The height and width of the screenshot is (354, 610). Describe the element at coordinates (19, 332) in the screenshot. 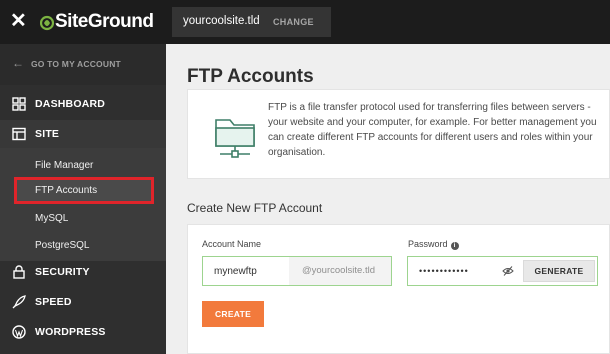

I see `wordpress-icon` at that location.